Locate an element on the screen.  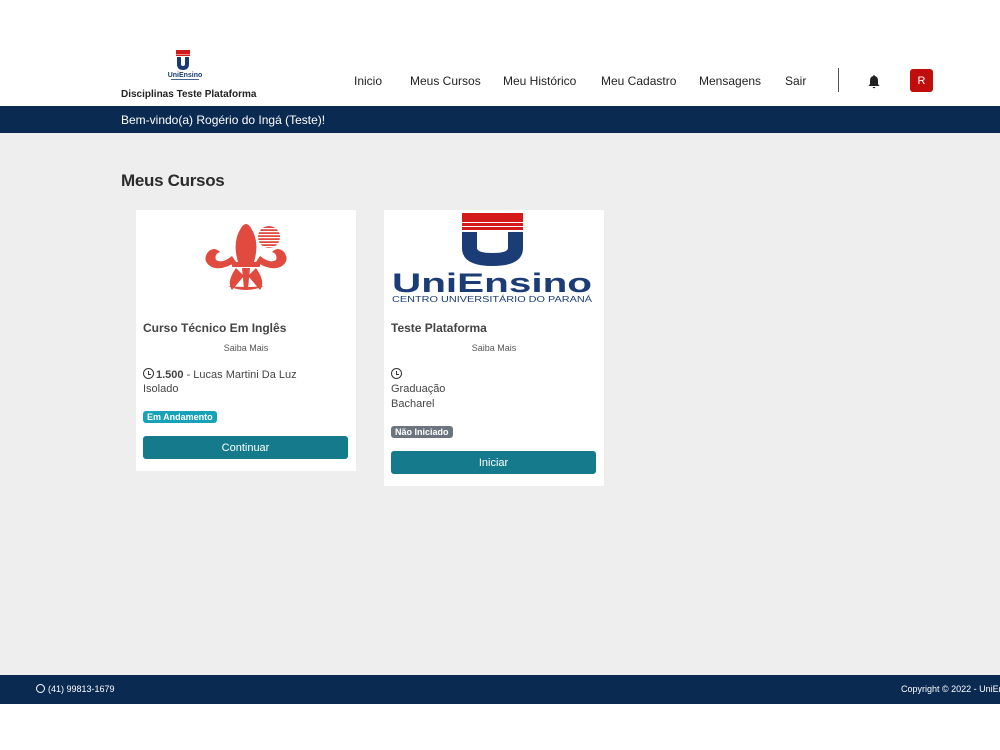
user-avatar: R is located at coordinates (921, 80).